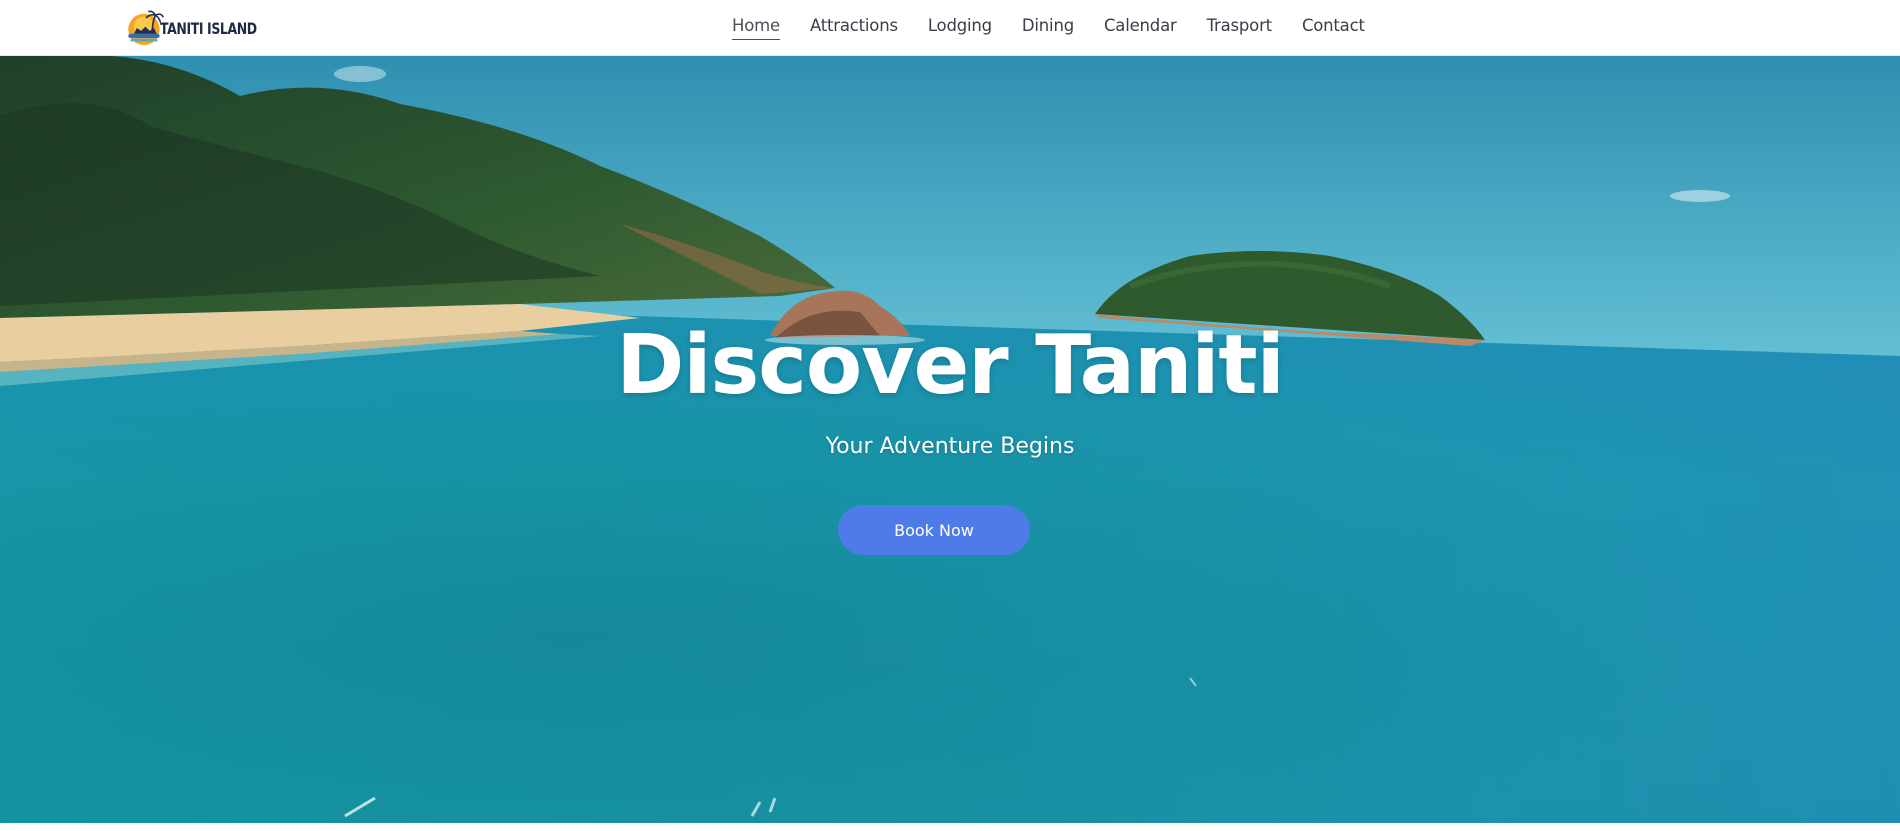 Image resolution: width=1900 pixels, height=831 pixels. I want to click on brand-name: TANITI ISLAND, so click(208, 28).